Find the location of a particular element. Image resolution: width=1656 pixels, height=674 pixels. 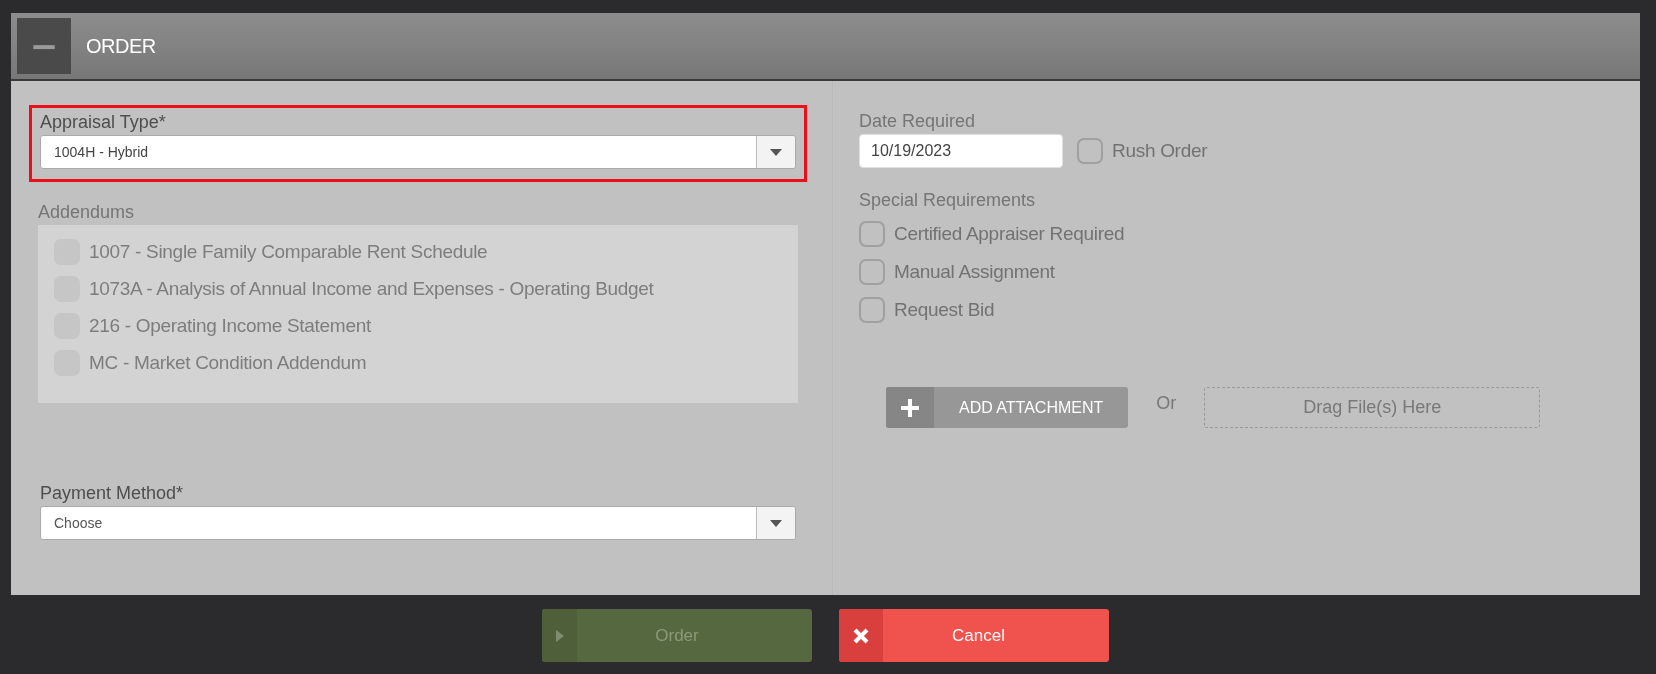

checkbox-label: Certified Appraiser Required is located at coordinates (1009, 234).